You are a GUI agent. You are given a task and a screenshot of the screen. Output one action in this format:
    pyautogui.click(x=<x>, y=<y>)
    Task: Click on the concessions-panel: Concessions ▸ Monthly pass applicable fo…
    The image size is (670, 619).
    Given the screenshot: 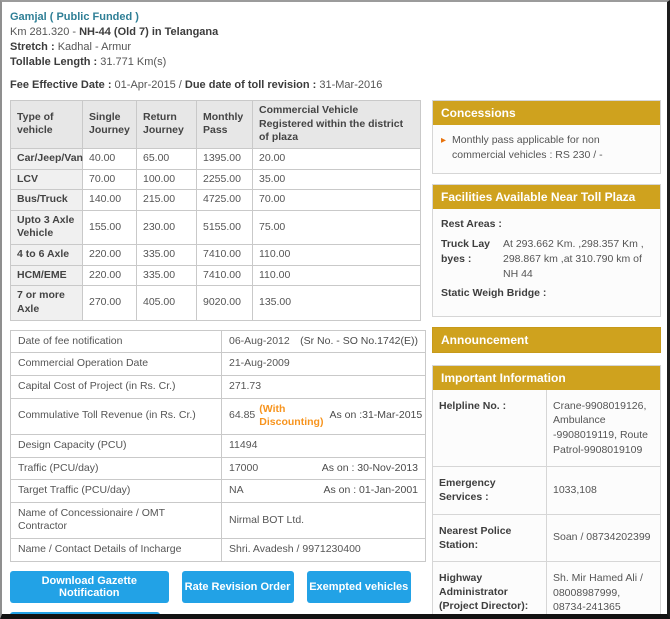 What is the action you would take?
    pyautogui.click(x=546, y=137)
    